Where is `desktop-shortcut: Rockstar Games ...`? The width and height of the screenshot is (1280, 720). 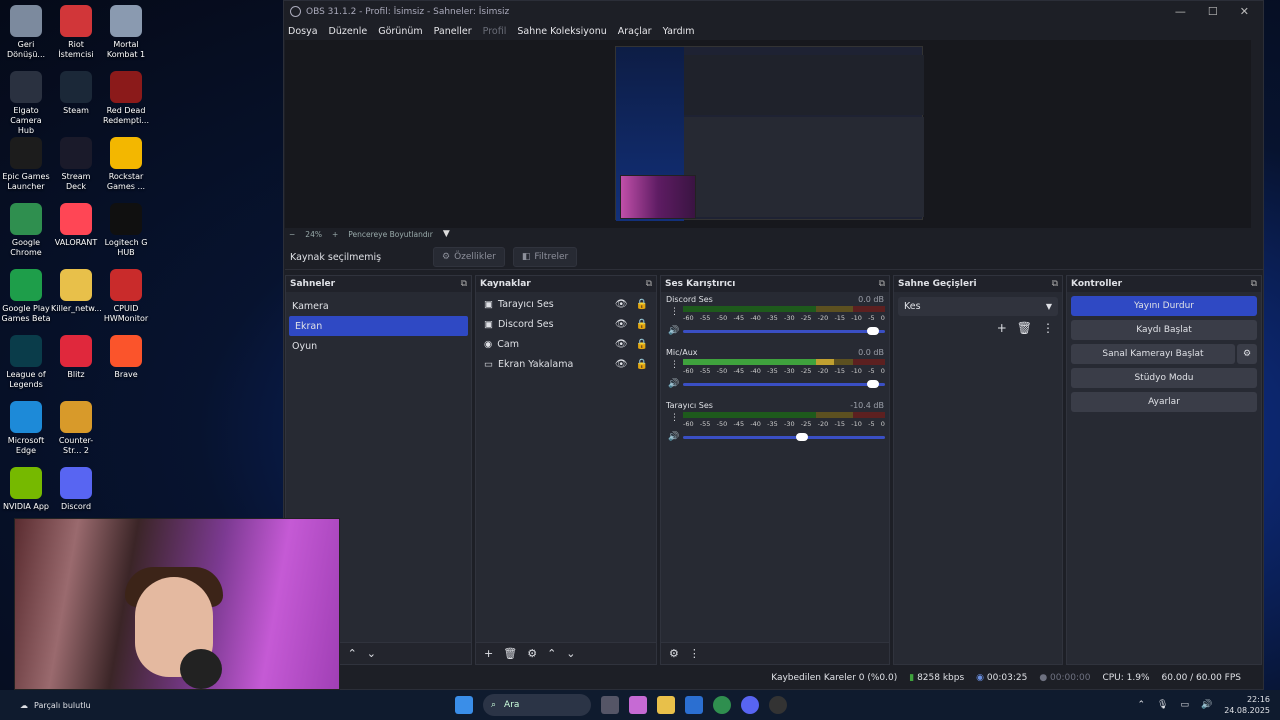
desktop-shortcut: Rockstar Games ... is located at coordinates (126, 164).